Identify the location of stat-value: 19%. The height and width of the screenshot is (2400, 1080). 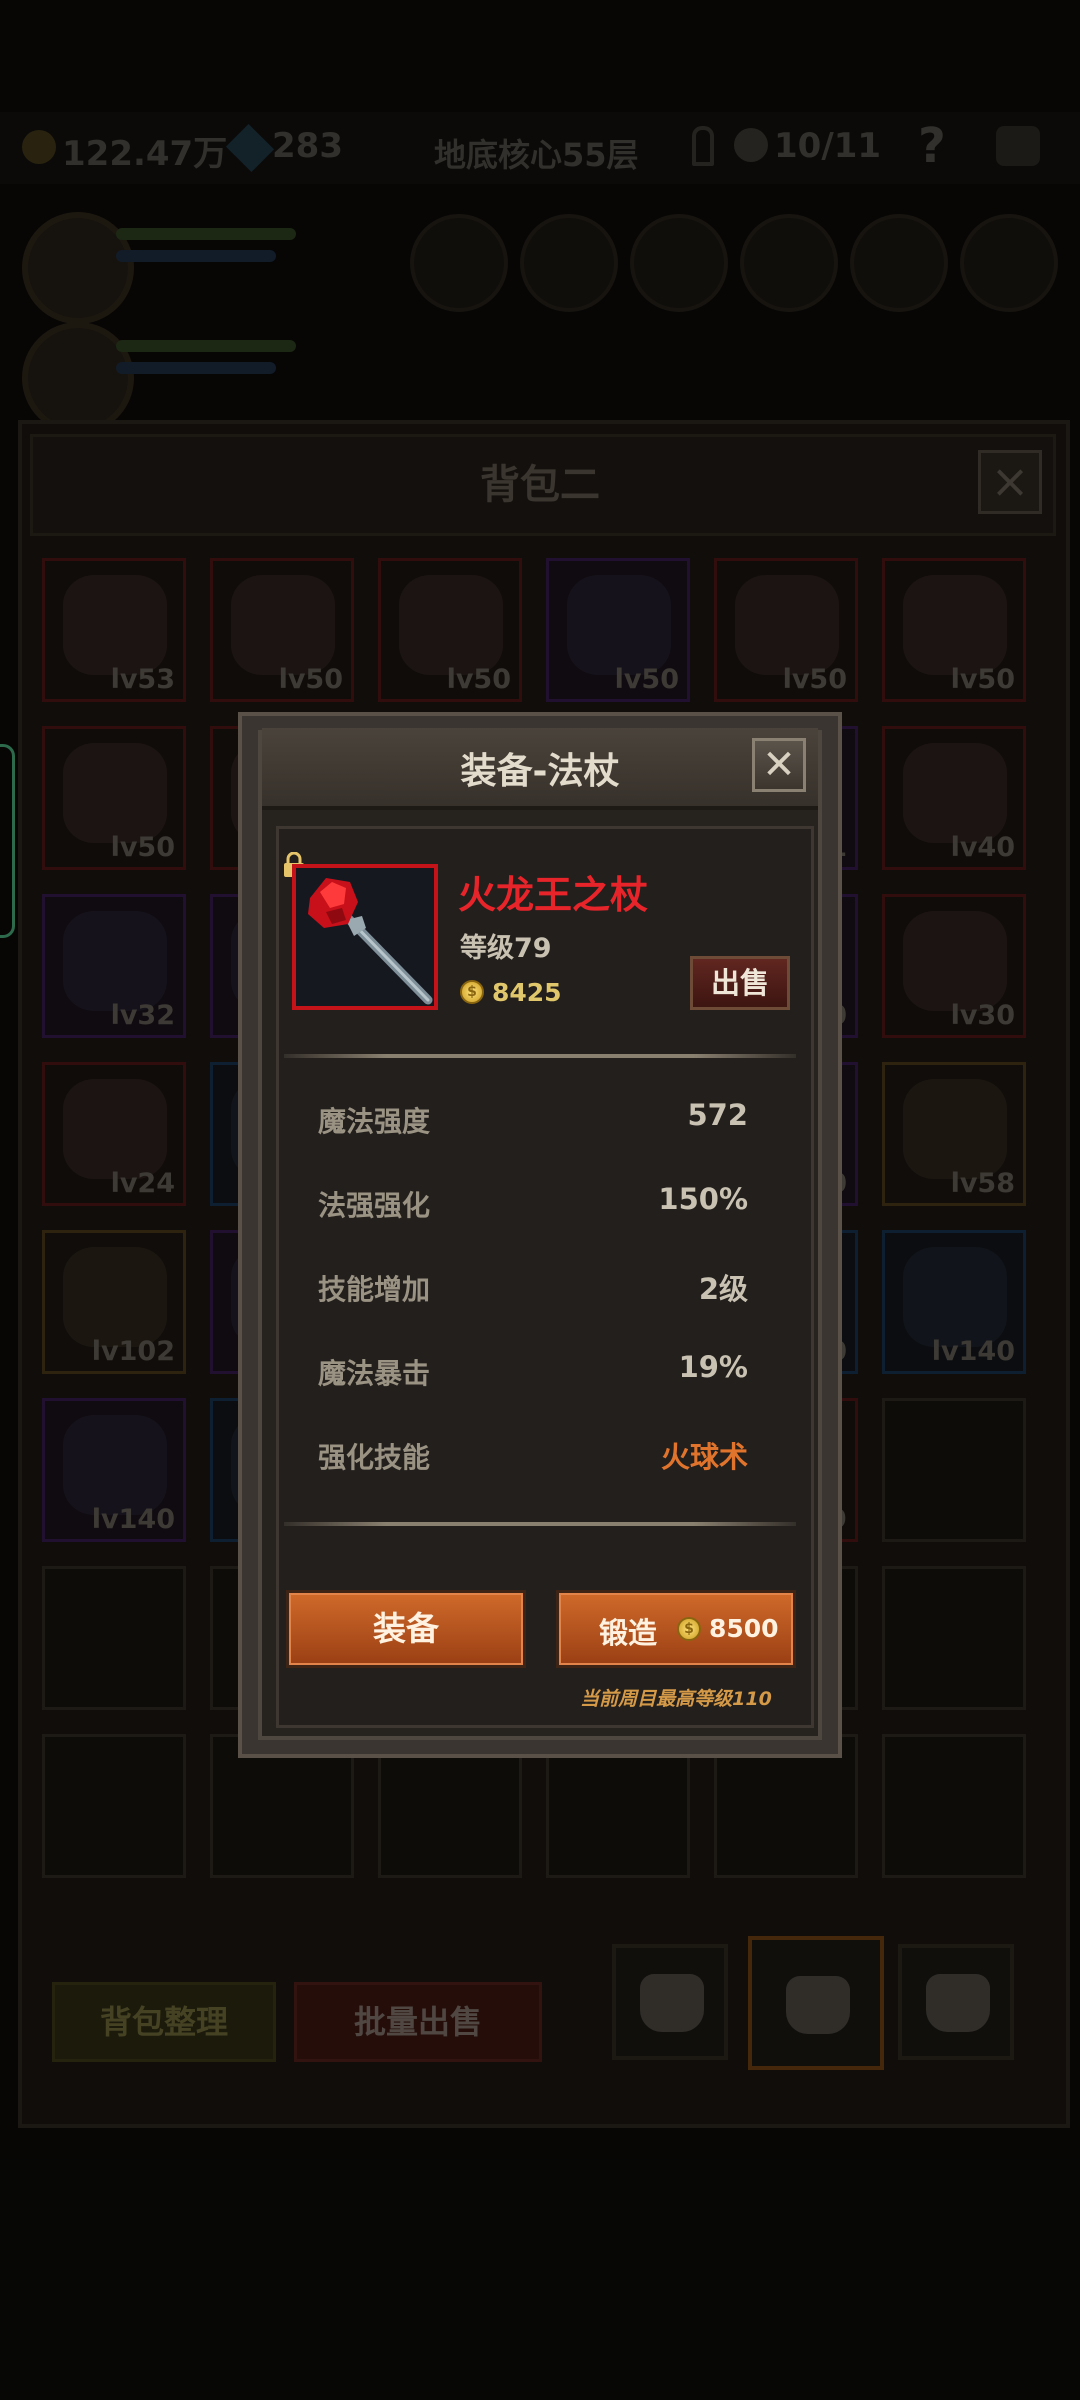
(713, 1367).